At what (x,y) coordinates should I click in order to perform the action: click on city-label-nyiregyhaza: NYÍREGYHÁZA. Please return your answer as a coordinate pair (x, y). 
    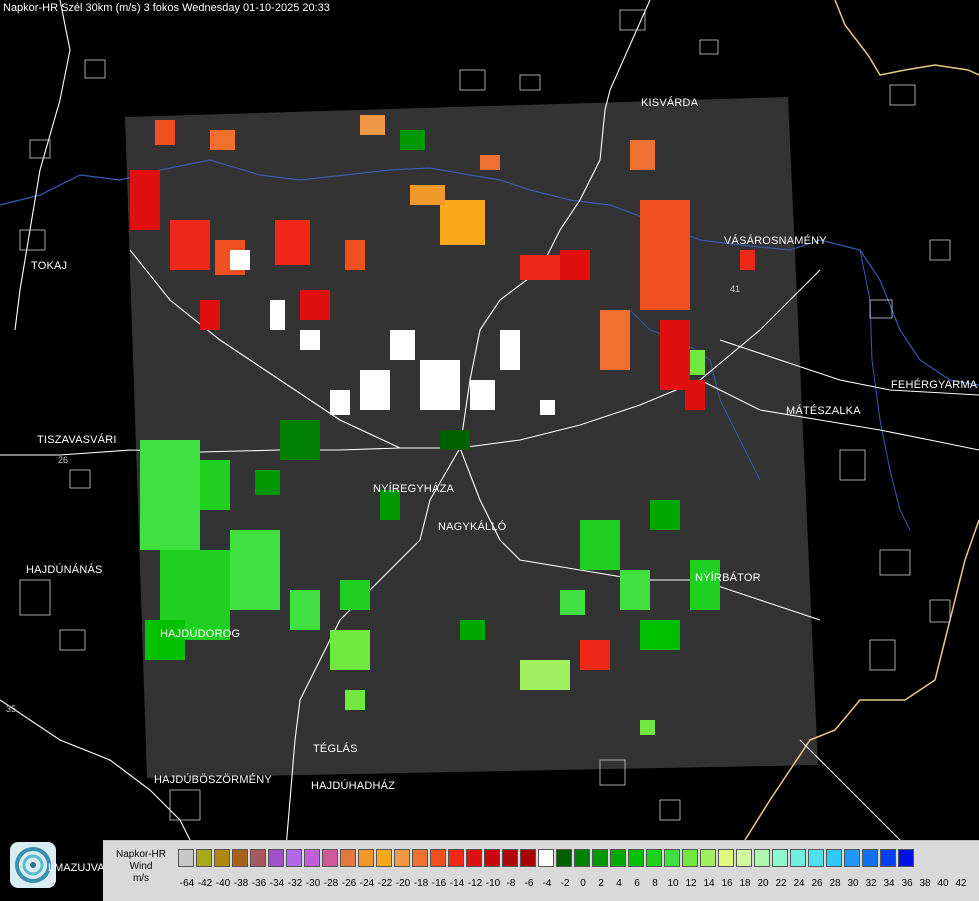
    Looking at the image, I should click on (414, 489).